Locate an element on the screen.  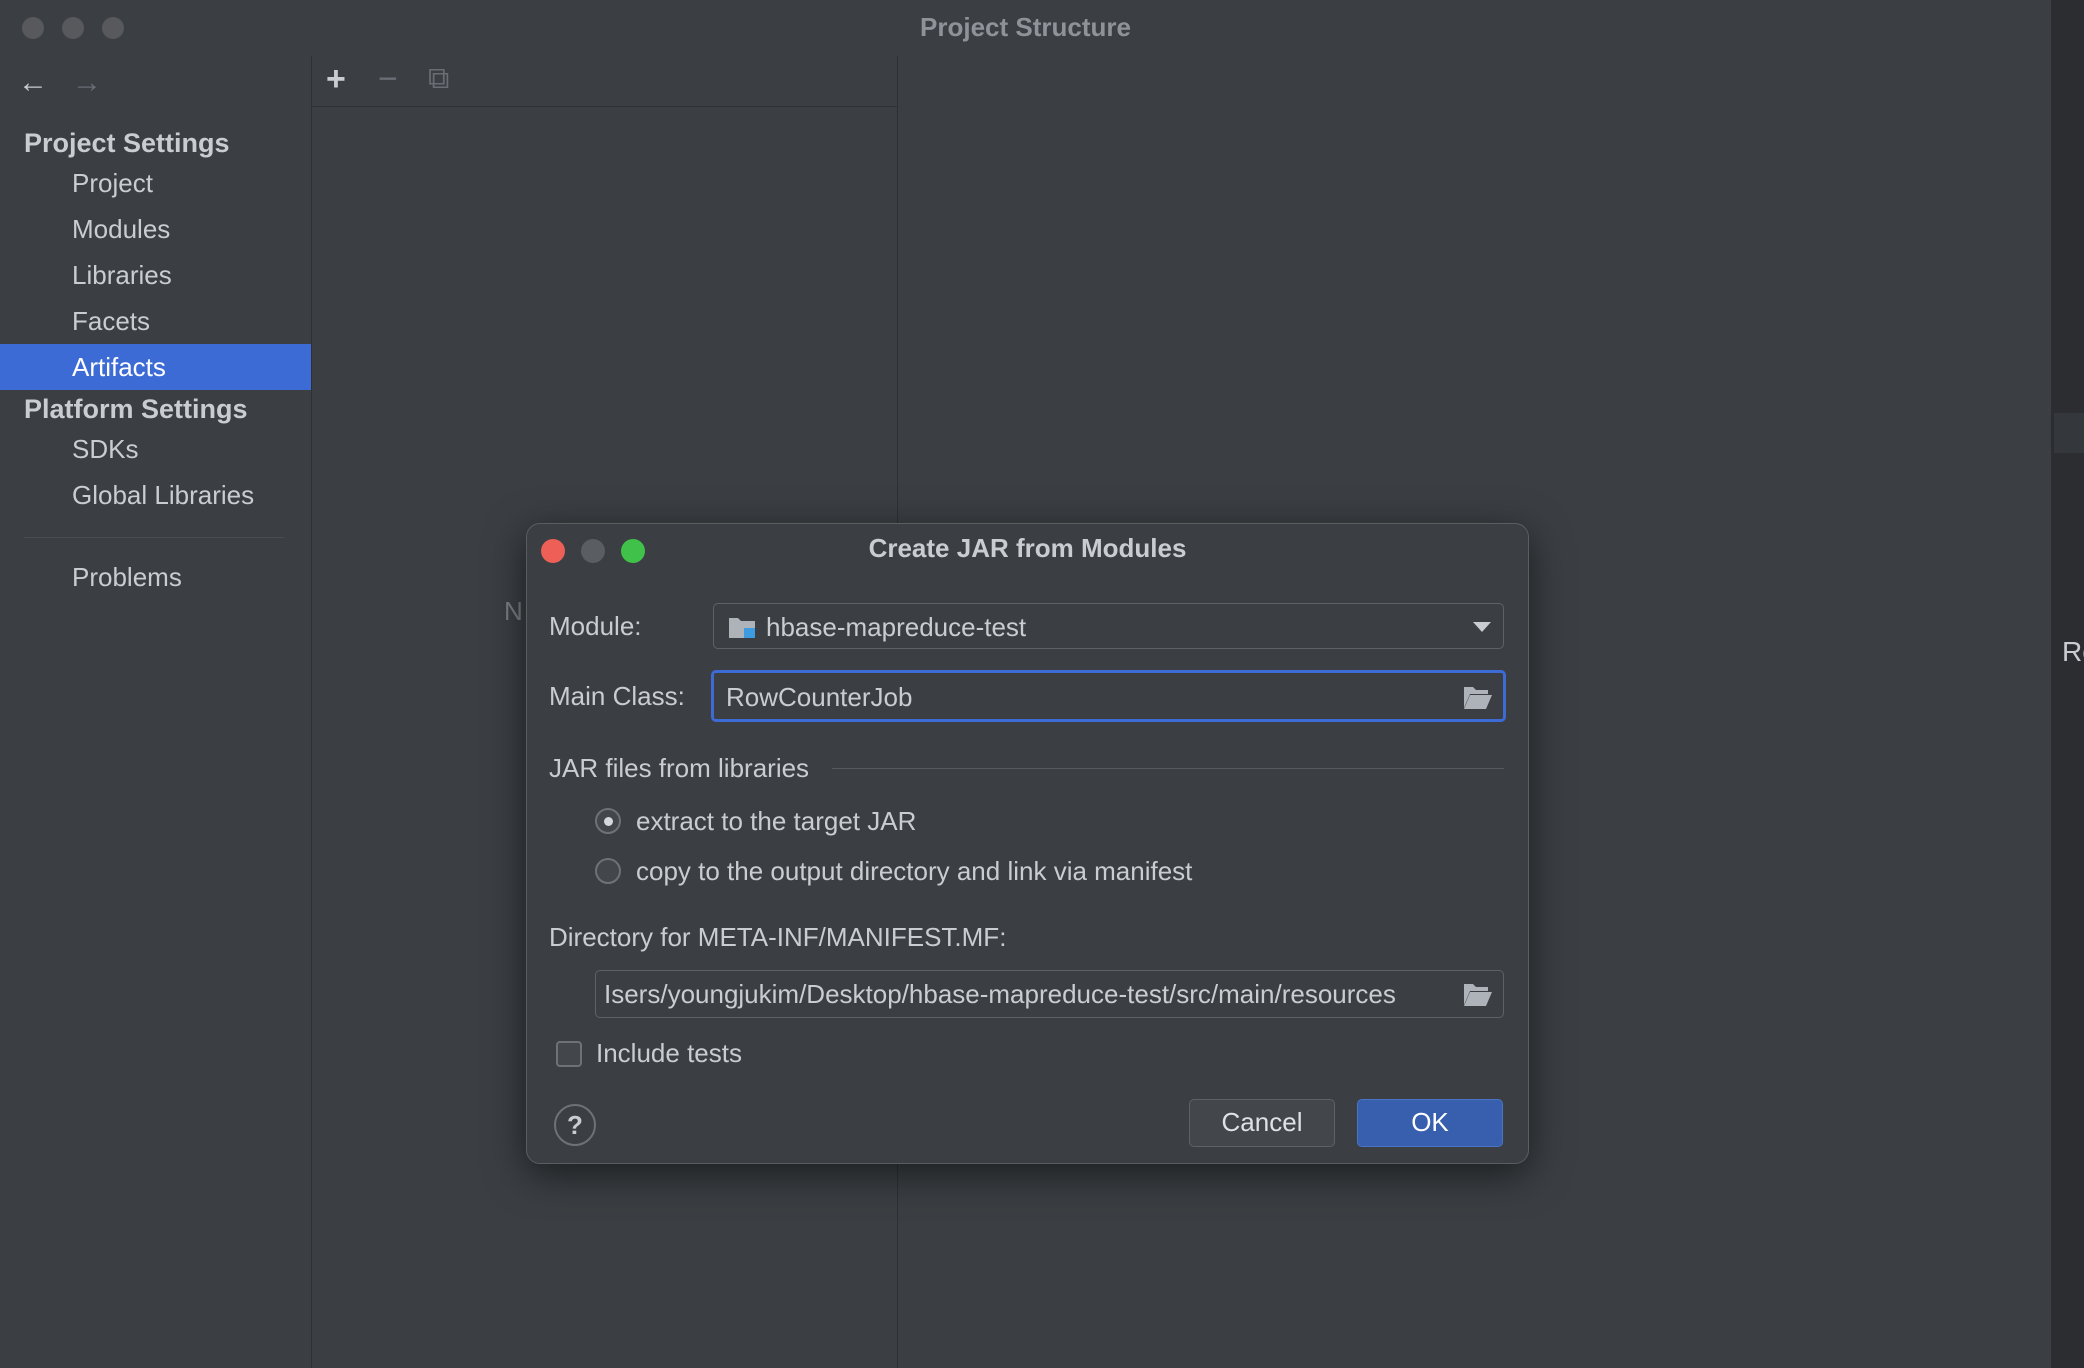
main-class-value: RowCounterJob is located at coordinates (819, 697).